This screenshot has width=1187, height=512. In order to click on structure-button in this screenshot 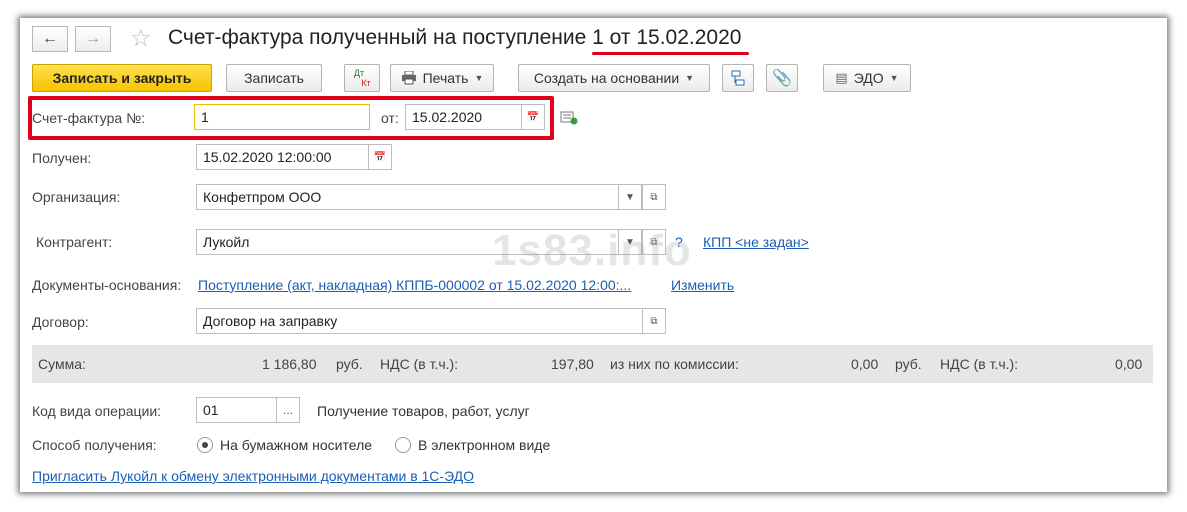, I will do `click(738, 78)`.